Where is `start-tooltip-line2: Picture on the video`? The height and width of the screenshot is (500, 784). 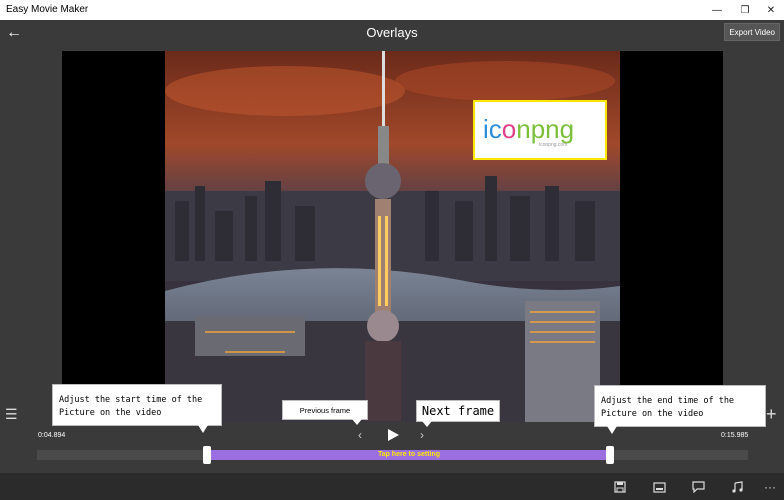 start-tooltip-line2: Picture on the video is located at coordinates (110, 413).